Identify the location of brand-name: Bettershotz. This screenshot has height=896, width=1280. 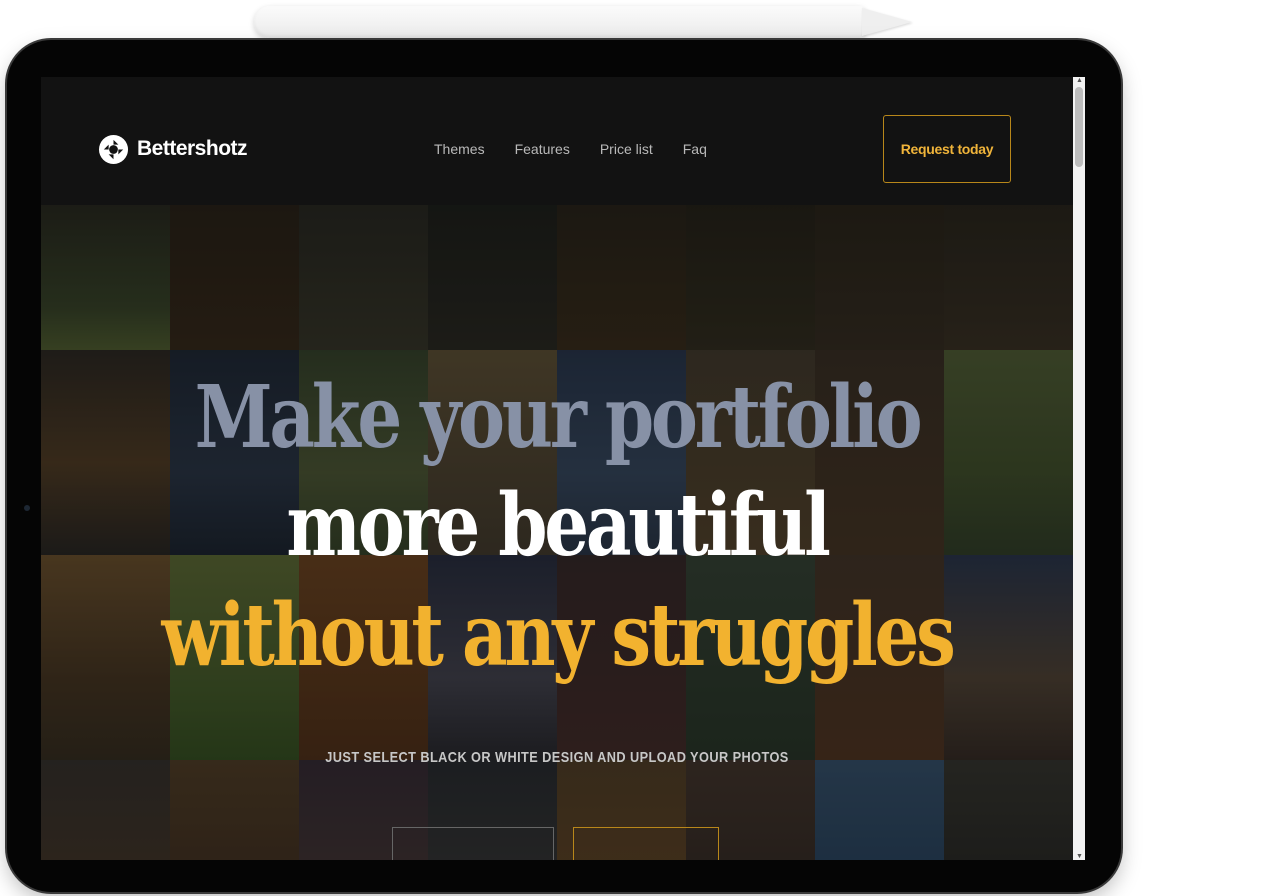
(192, 149).